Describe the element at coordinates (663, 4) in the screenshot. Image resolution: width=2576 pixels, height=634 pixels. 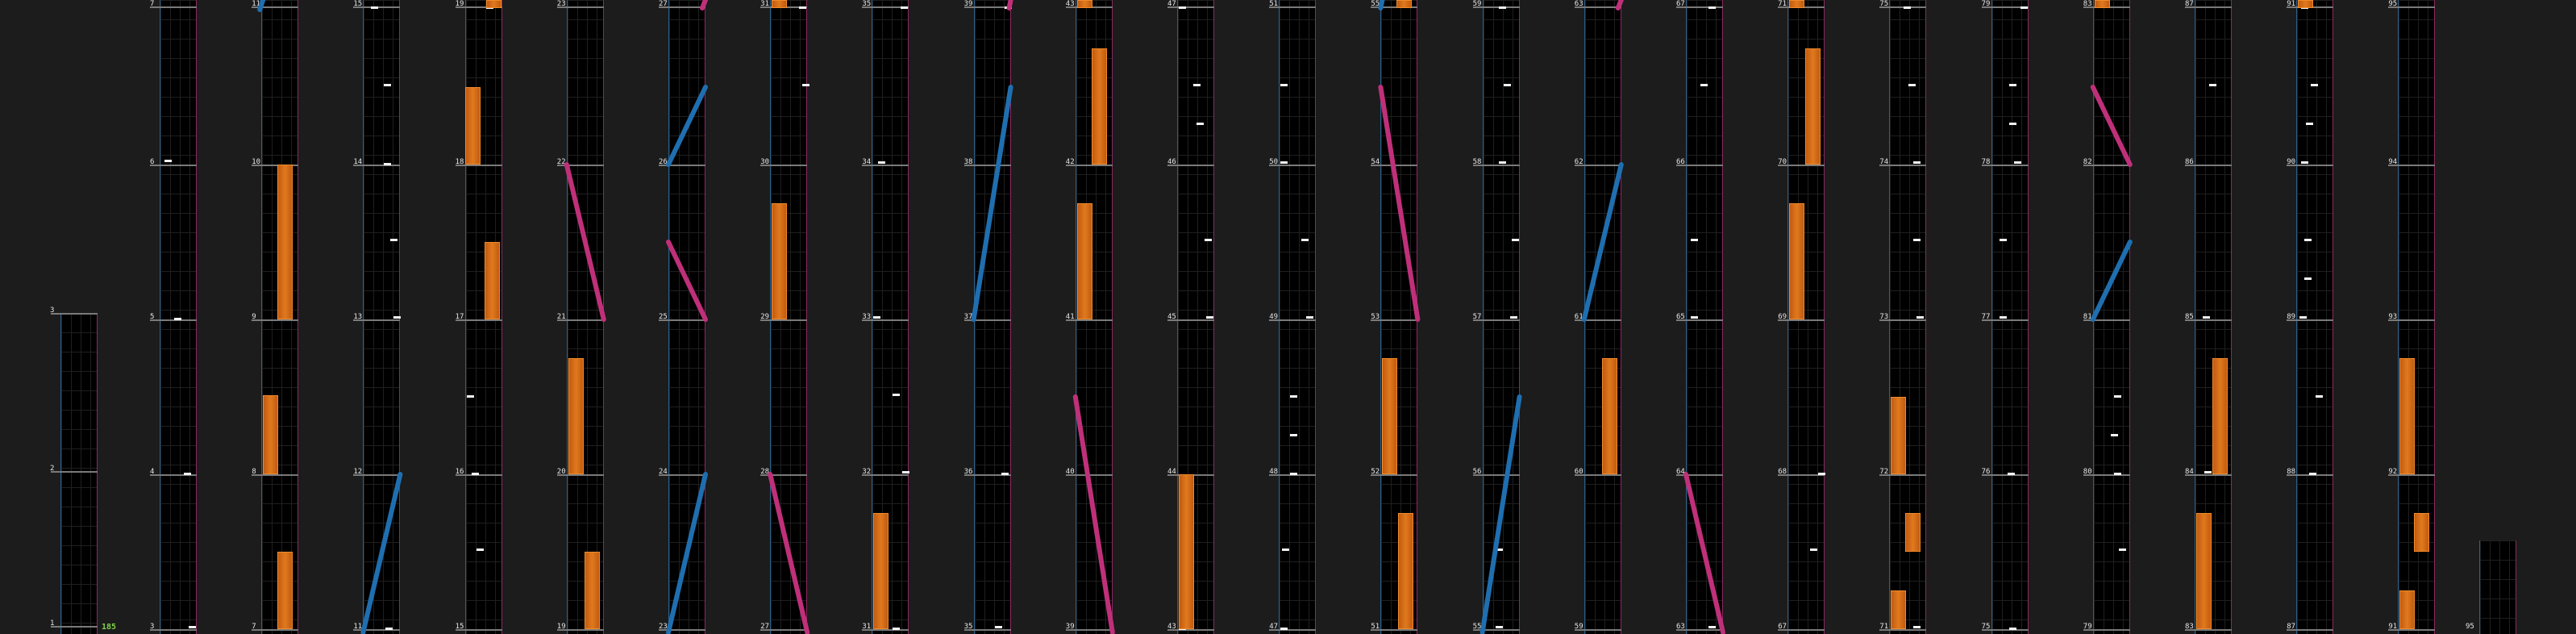
I see `measure-number: 27` at that location.